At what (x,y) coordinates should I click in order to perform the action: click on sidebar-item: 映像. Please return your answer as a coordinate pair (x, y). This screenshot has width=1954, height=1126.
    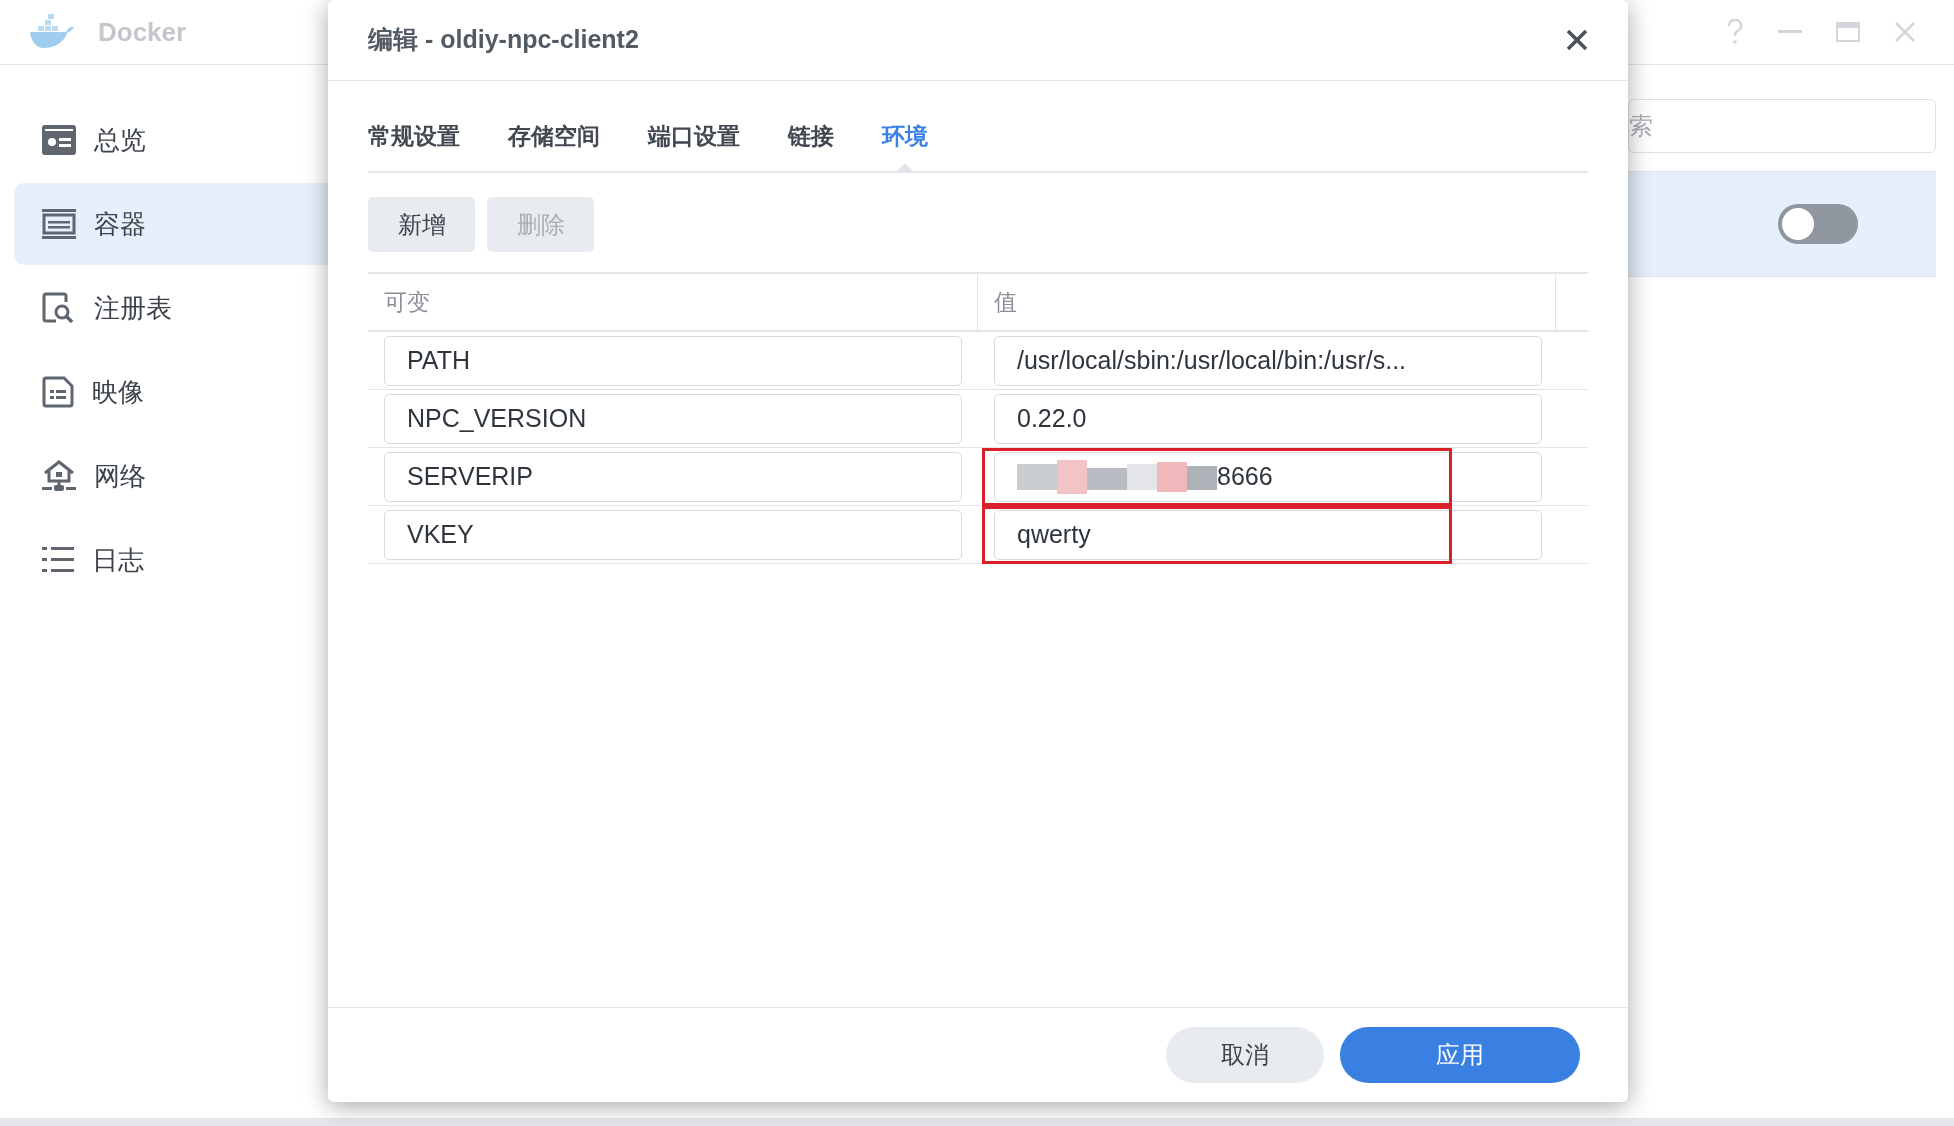
    Looking at the image, I should click on (177, 392).